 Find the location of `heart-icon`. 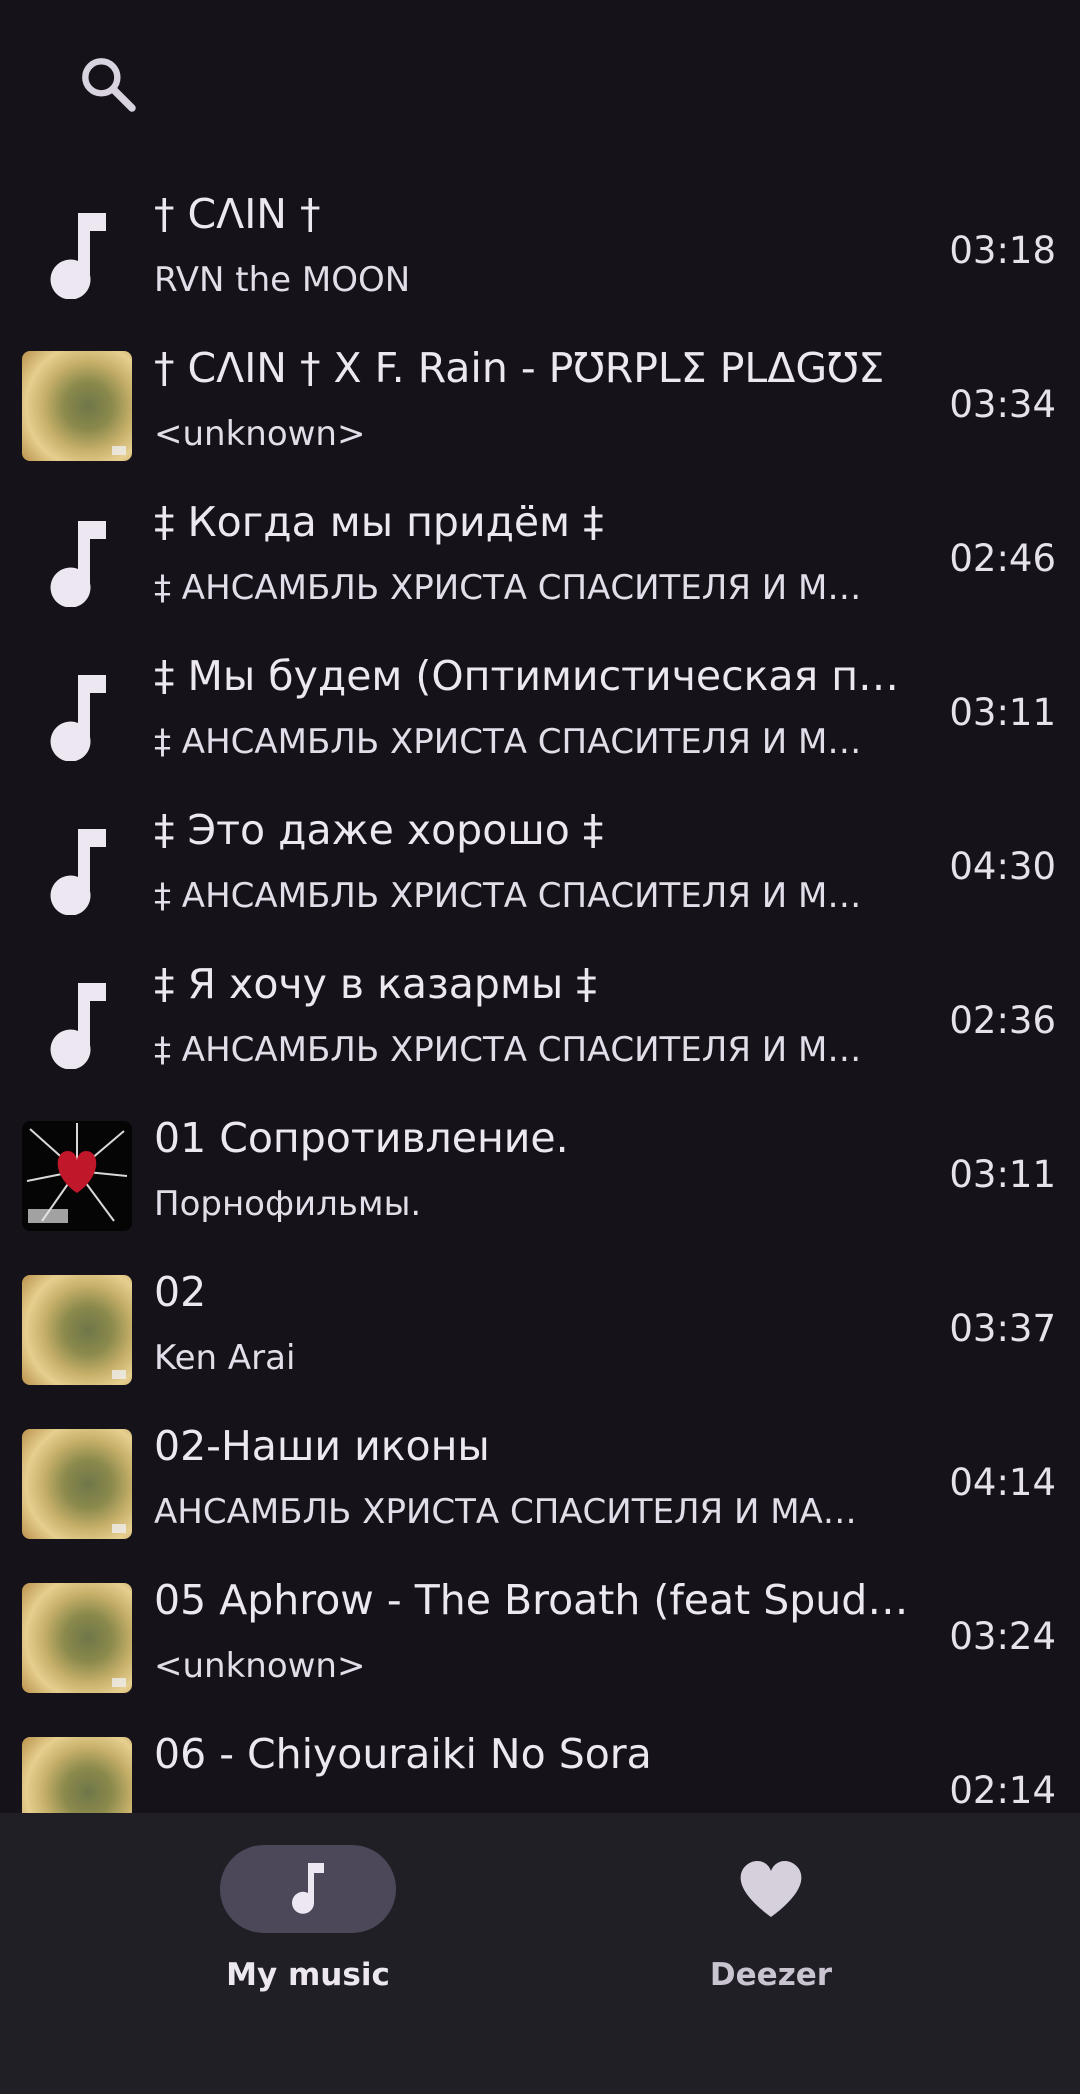

heart-icon is located at coordinates (771, 1889).